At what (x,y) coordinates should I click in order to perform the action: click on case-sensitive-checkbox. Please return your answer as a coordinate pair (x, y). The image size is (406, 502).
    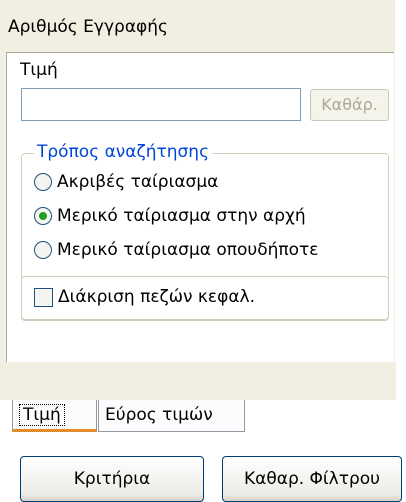
    Looking at the image, I should click on (43, 297).